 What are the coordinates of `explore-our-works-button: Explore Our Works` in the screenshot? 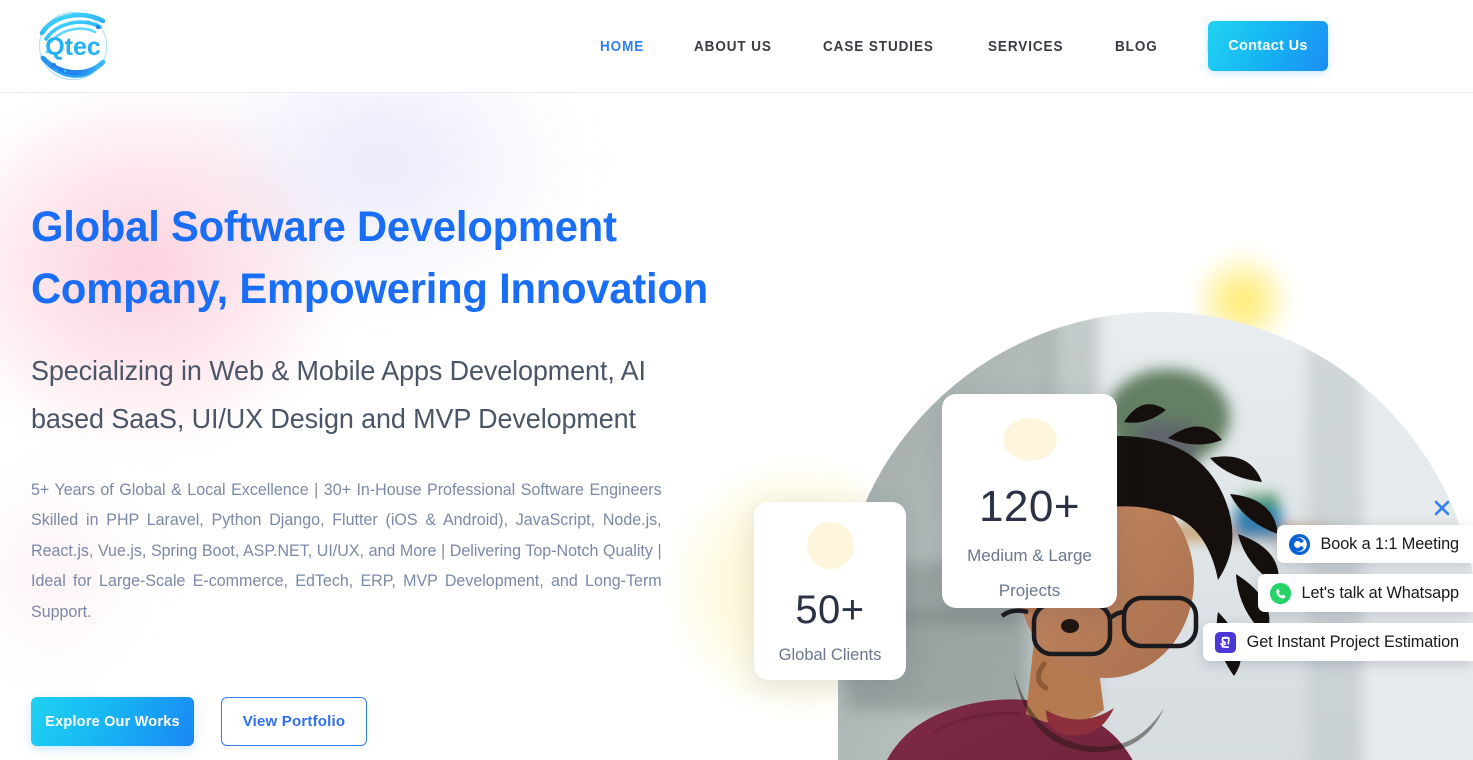 It's located at (112, 721).